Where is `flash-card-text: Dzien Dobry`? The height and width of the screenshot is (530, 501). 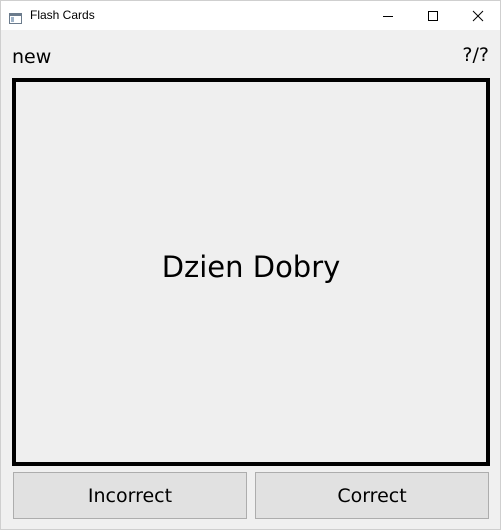 flash-card-text: Dzien Dobry is located at coordinates (251, 267).